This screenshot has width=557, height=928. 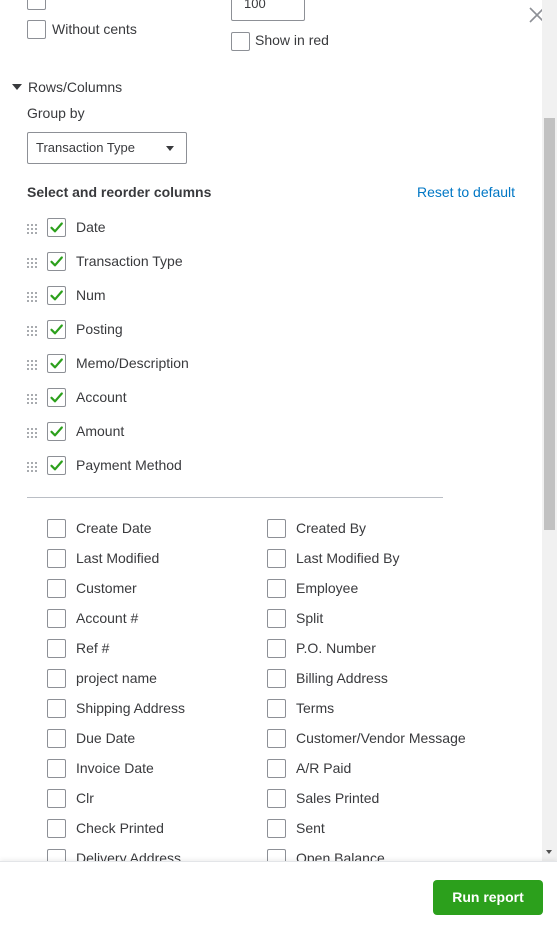 I want to click on rows-columns-section-toggle: Rows/Columns, so click(x=67, y=87).